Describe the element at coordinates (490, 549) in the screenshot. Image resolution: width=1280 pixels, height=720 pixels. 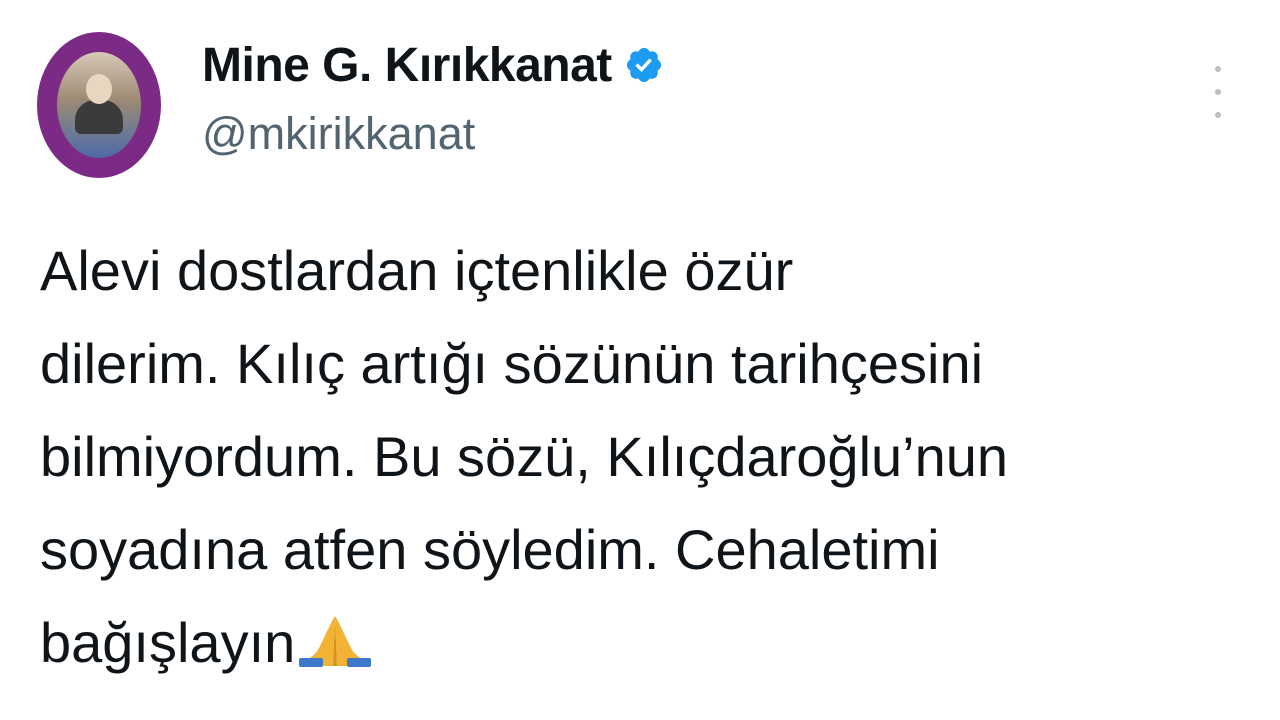
I see `tweet-text-line: soyadına atfen söyledim. Cehaletimi` at that location.